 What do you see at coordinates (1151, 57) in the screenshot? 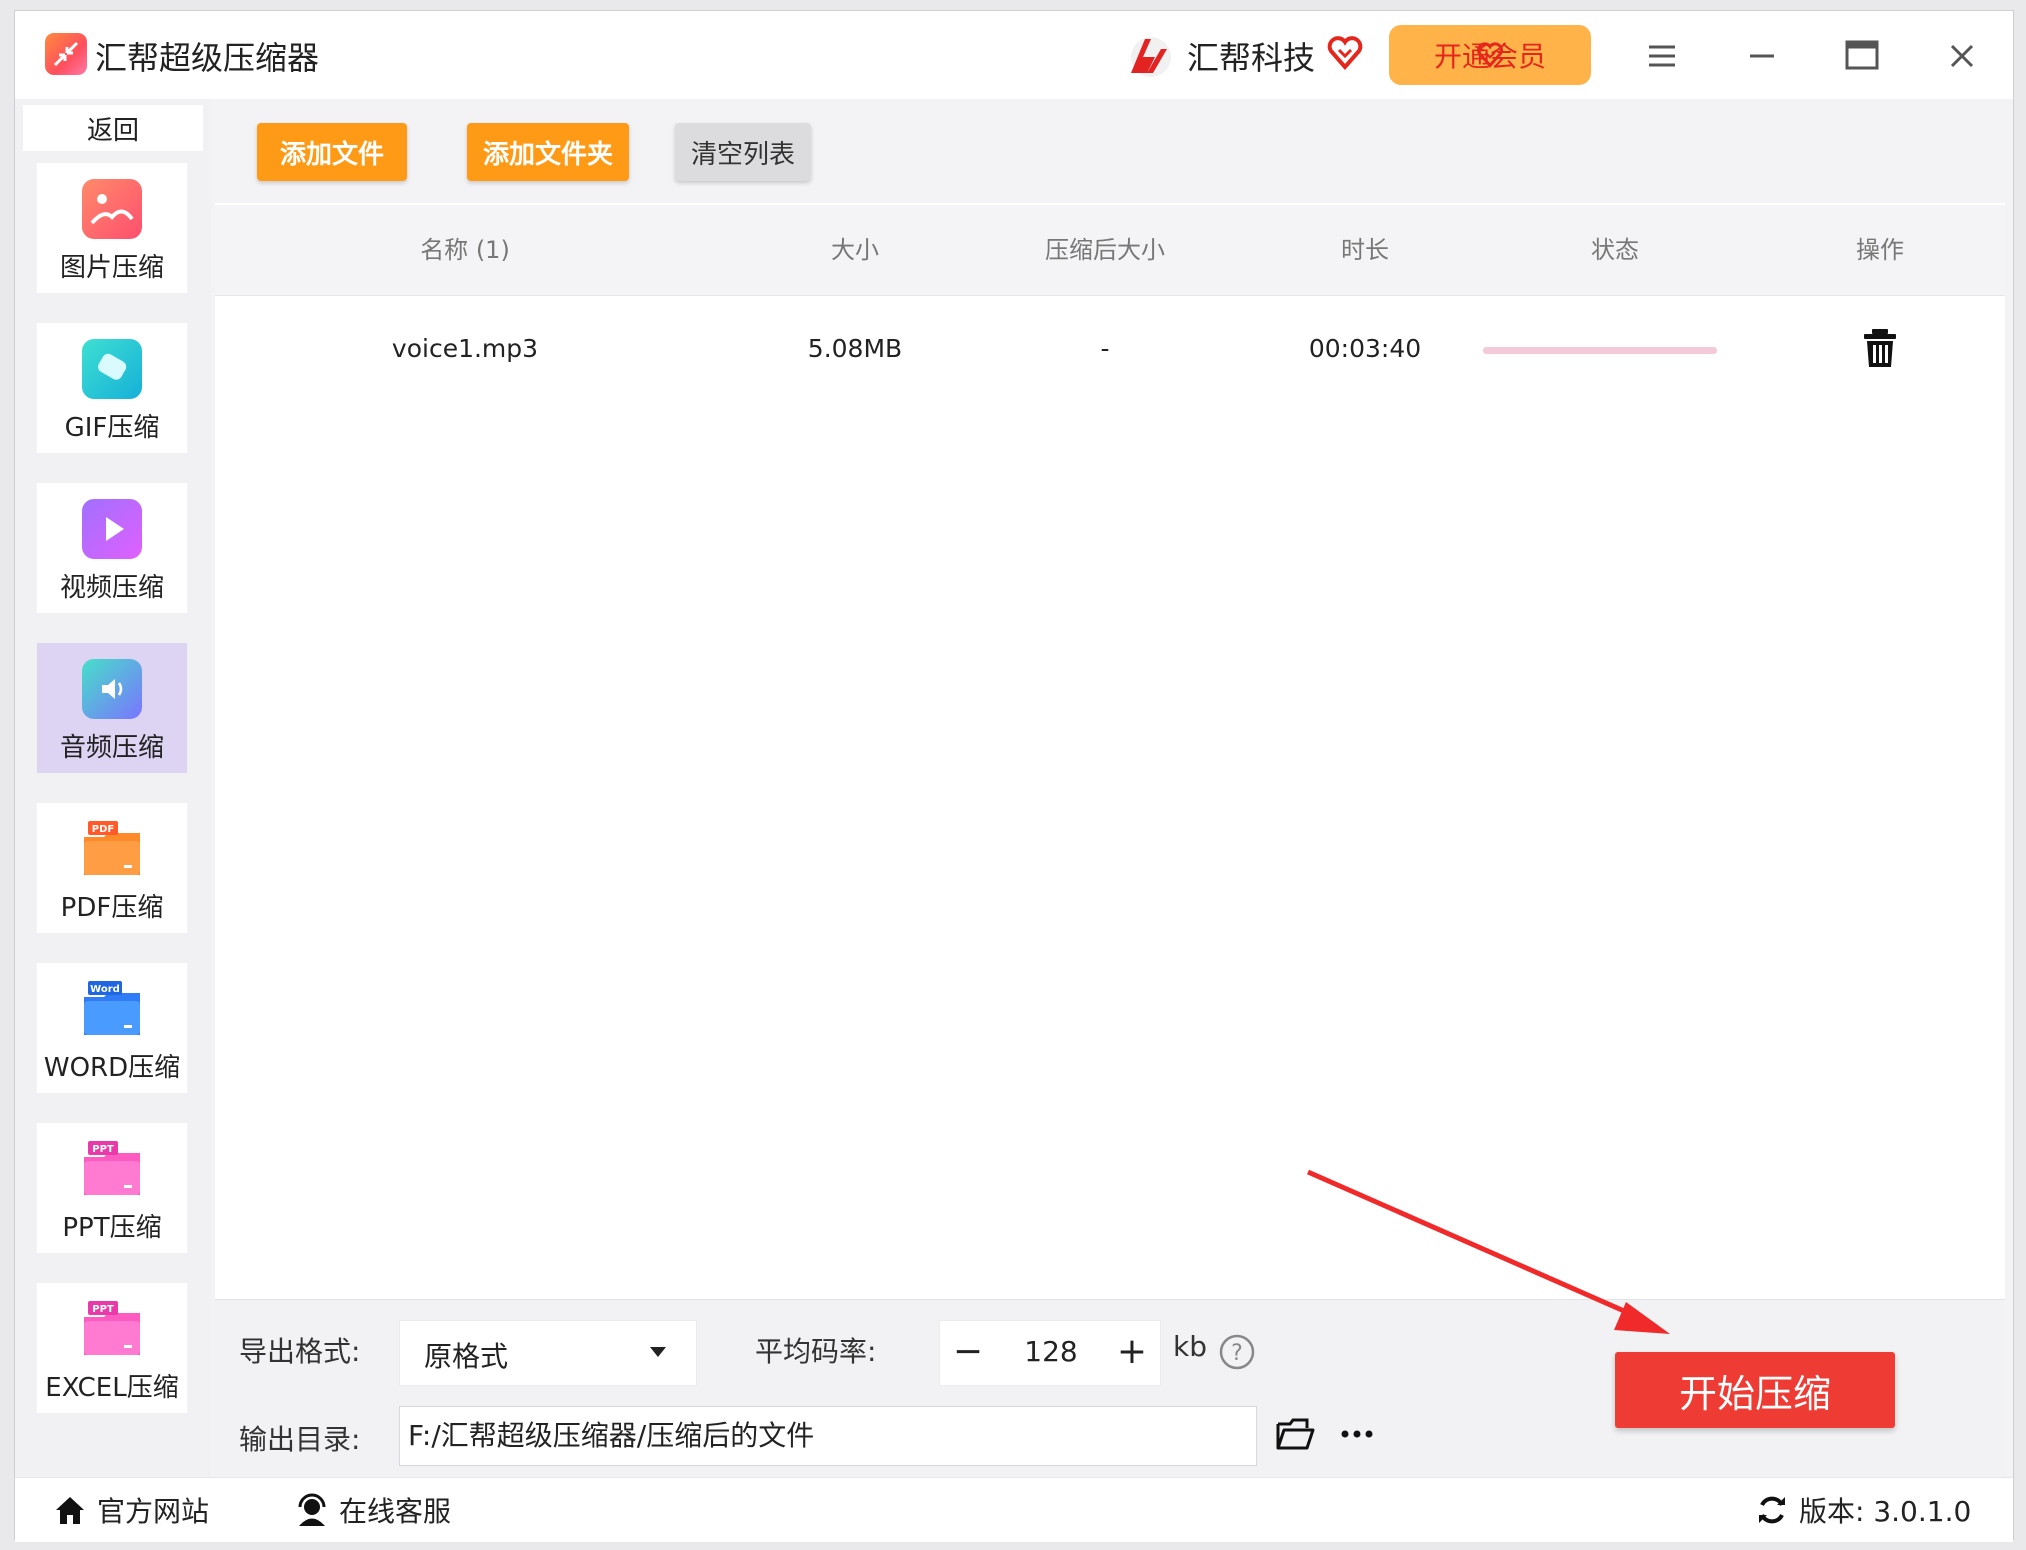
I see `brand-logo-icon` at bounding box center [1151, 57].